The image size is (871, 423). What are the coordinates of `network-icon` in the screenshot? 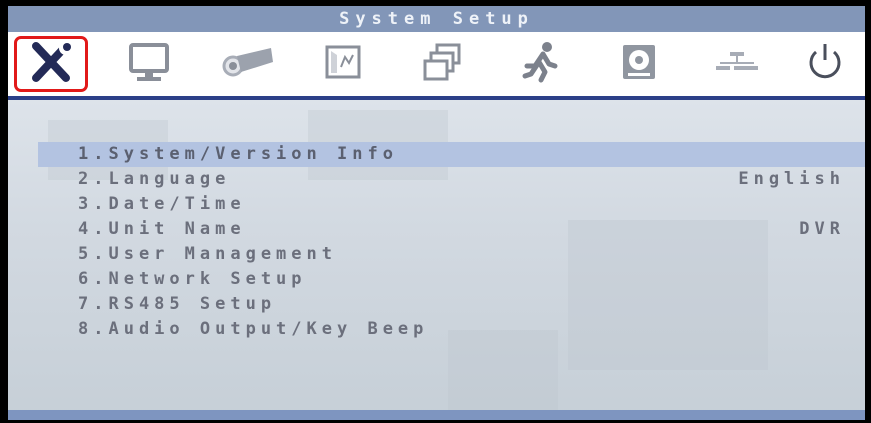 It's located at (737, 64).